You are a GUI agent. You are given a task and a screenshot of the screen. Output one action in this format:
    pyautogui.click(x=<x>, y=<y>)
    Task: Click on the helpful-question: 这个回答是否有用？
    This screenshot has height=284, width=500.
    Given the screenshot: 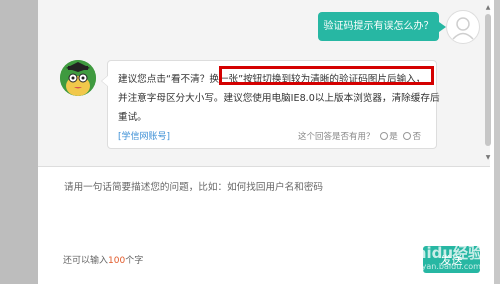 What is the action you would take?
    pyautogui.click(x=336, y=137)
    